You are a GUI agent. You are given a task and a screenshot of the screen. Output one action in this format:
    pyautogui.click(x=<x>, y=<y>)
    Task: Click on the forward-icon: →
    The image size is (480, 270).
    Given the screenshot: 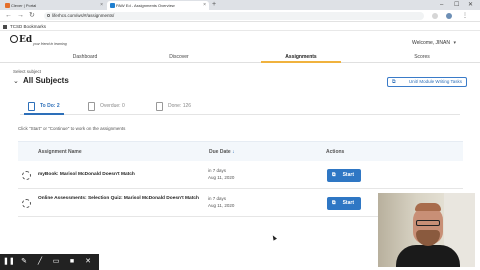 What is the action you would take?
    pyautogui.click(x=20, y=16)
    